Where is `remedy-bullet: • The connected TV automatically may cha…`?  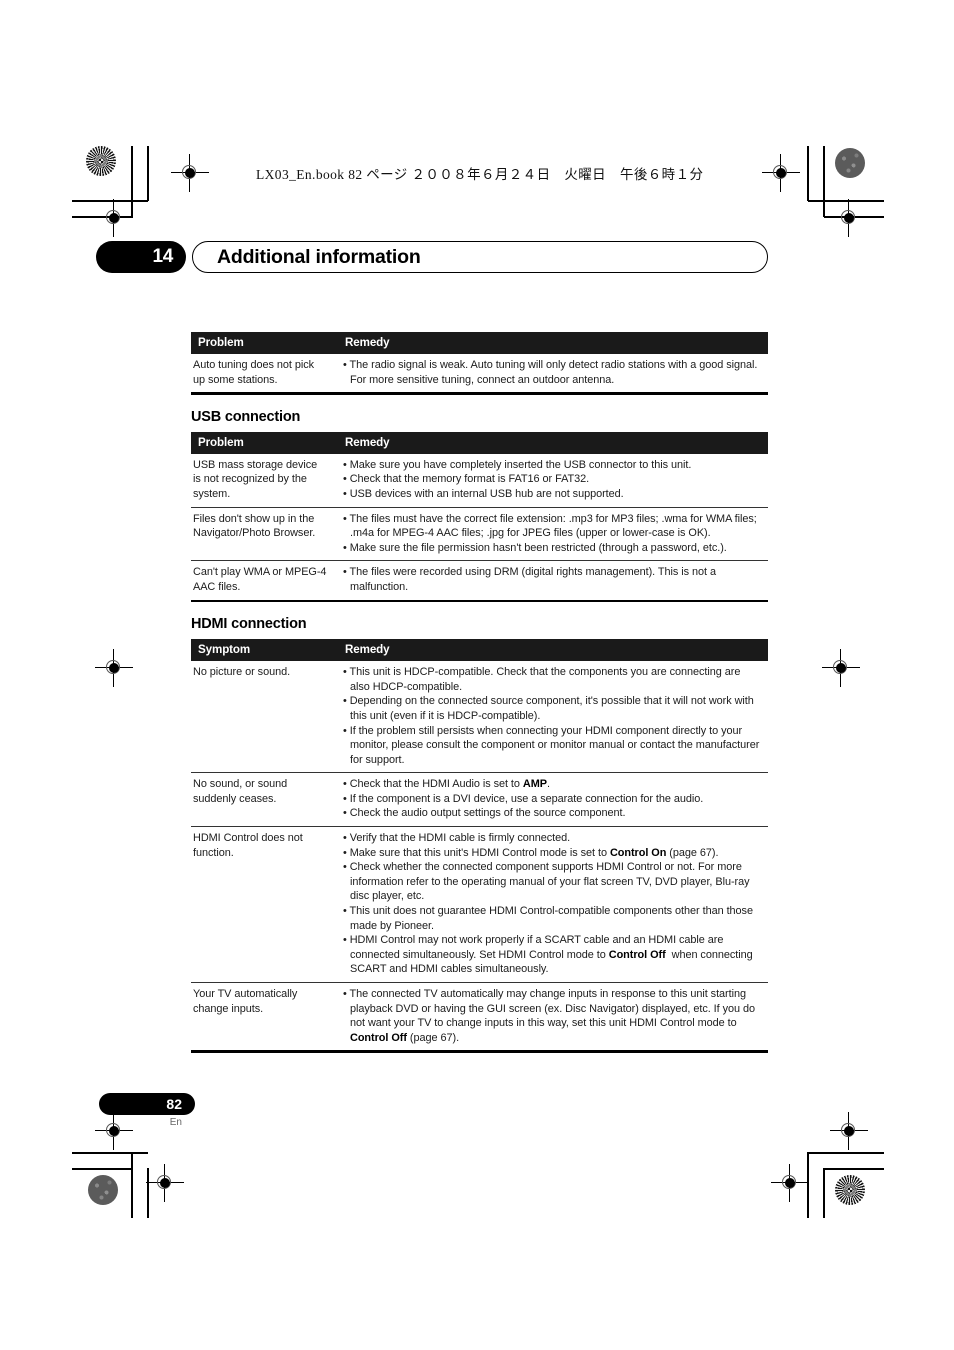
remedy-bullet: • The connected TV automatically may cha… is located at coordinates (549, 1016).